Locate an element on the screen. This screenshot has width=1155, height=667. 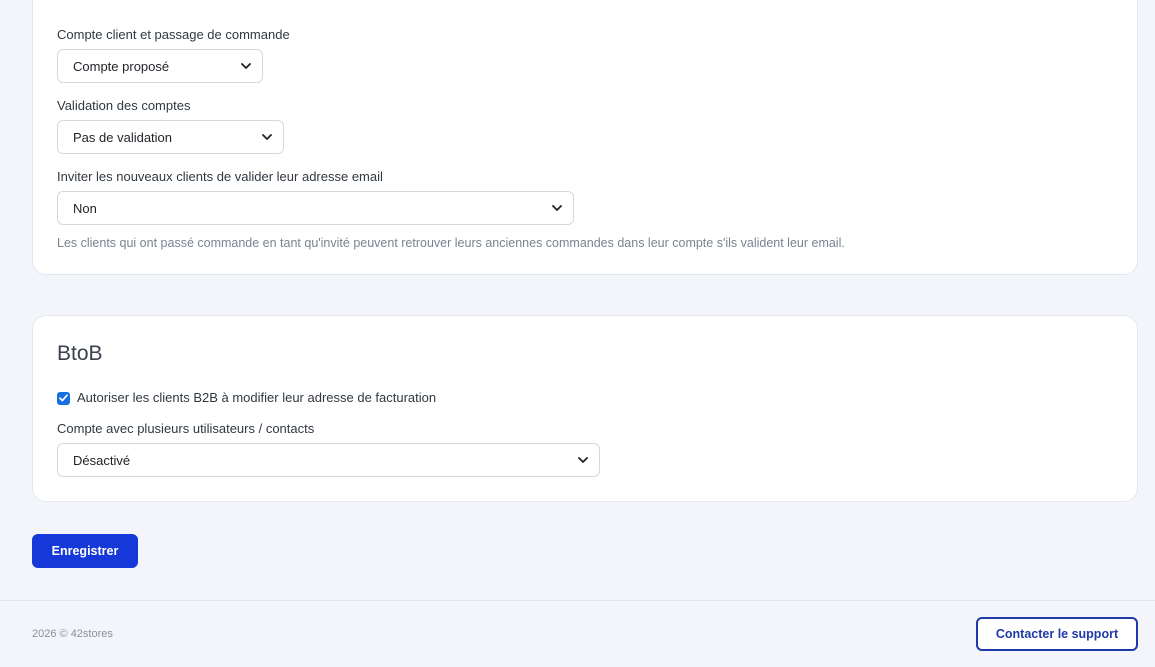
multi-user-select: Désactivé is located at coordinates (328, 460).